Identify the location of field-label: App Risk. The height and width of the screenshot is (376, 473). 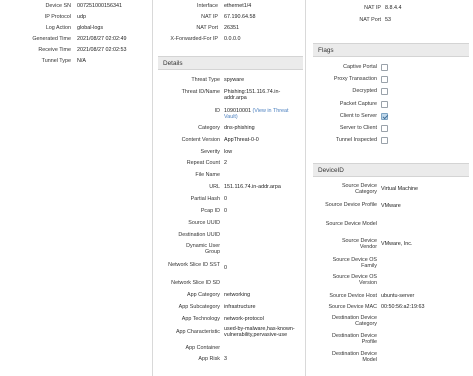
(209, 359).